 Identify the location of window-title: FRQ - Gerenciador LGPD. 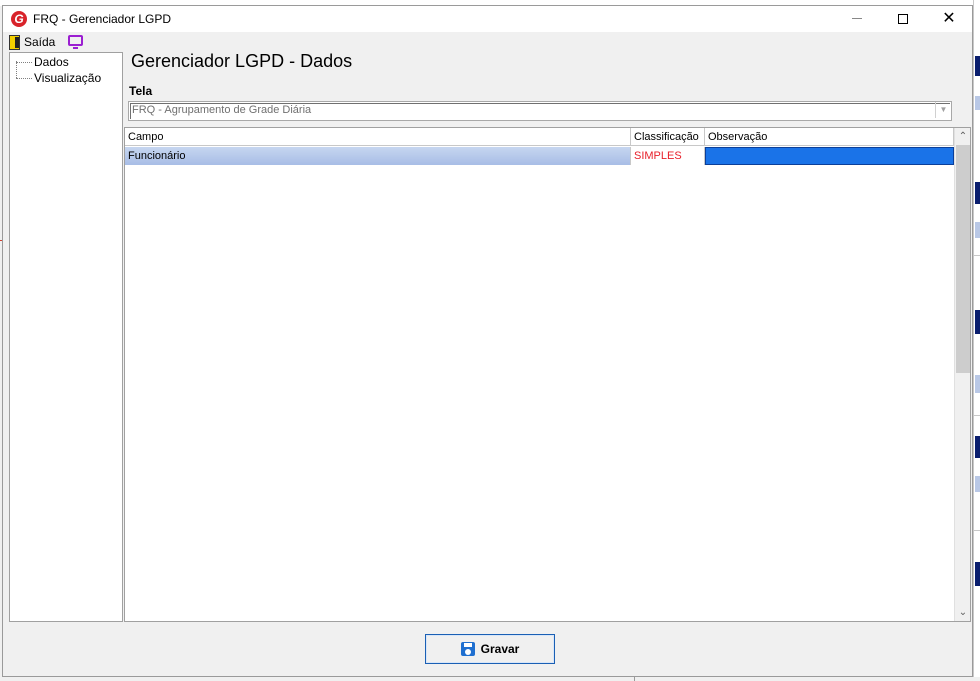
(102, 19).